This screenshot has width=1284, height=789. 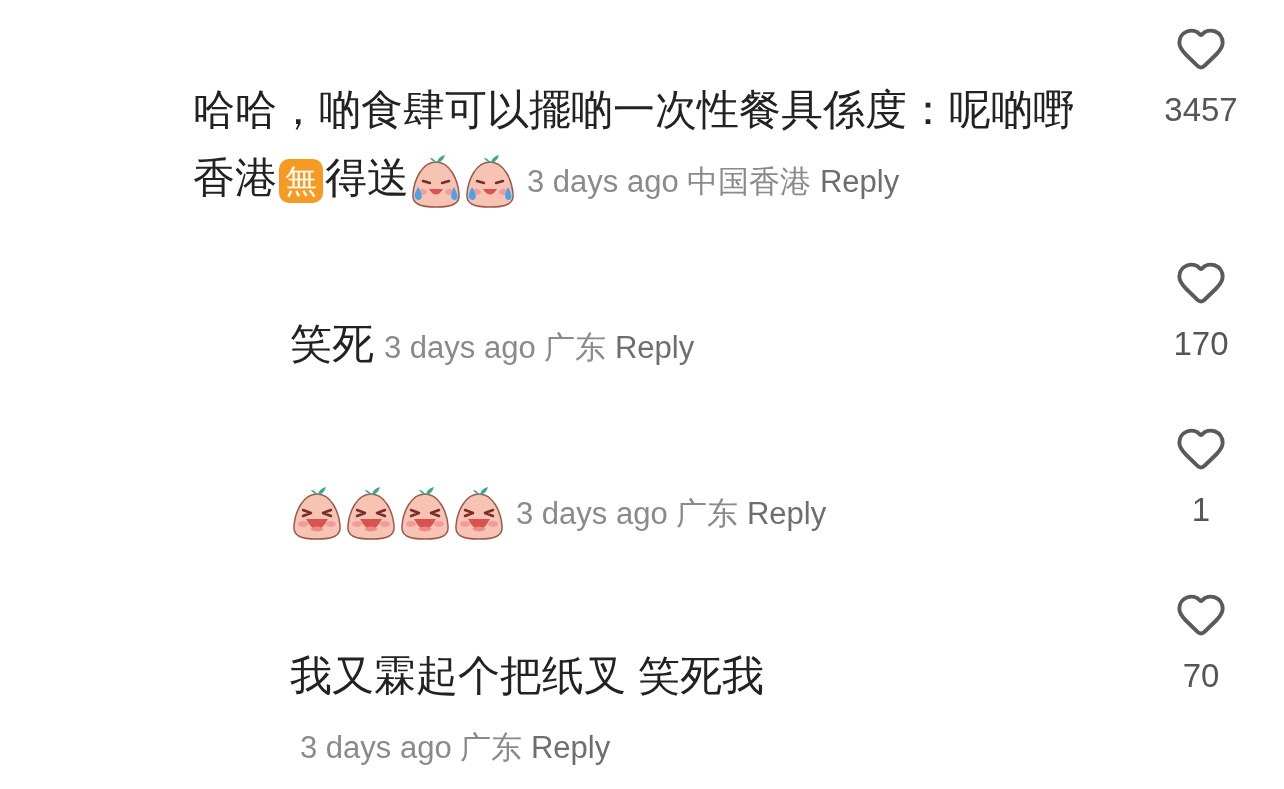 I want to click on comment-text: 香港, so click(x=235, y=177).